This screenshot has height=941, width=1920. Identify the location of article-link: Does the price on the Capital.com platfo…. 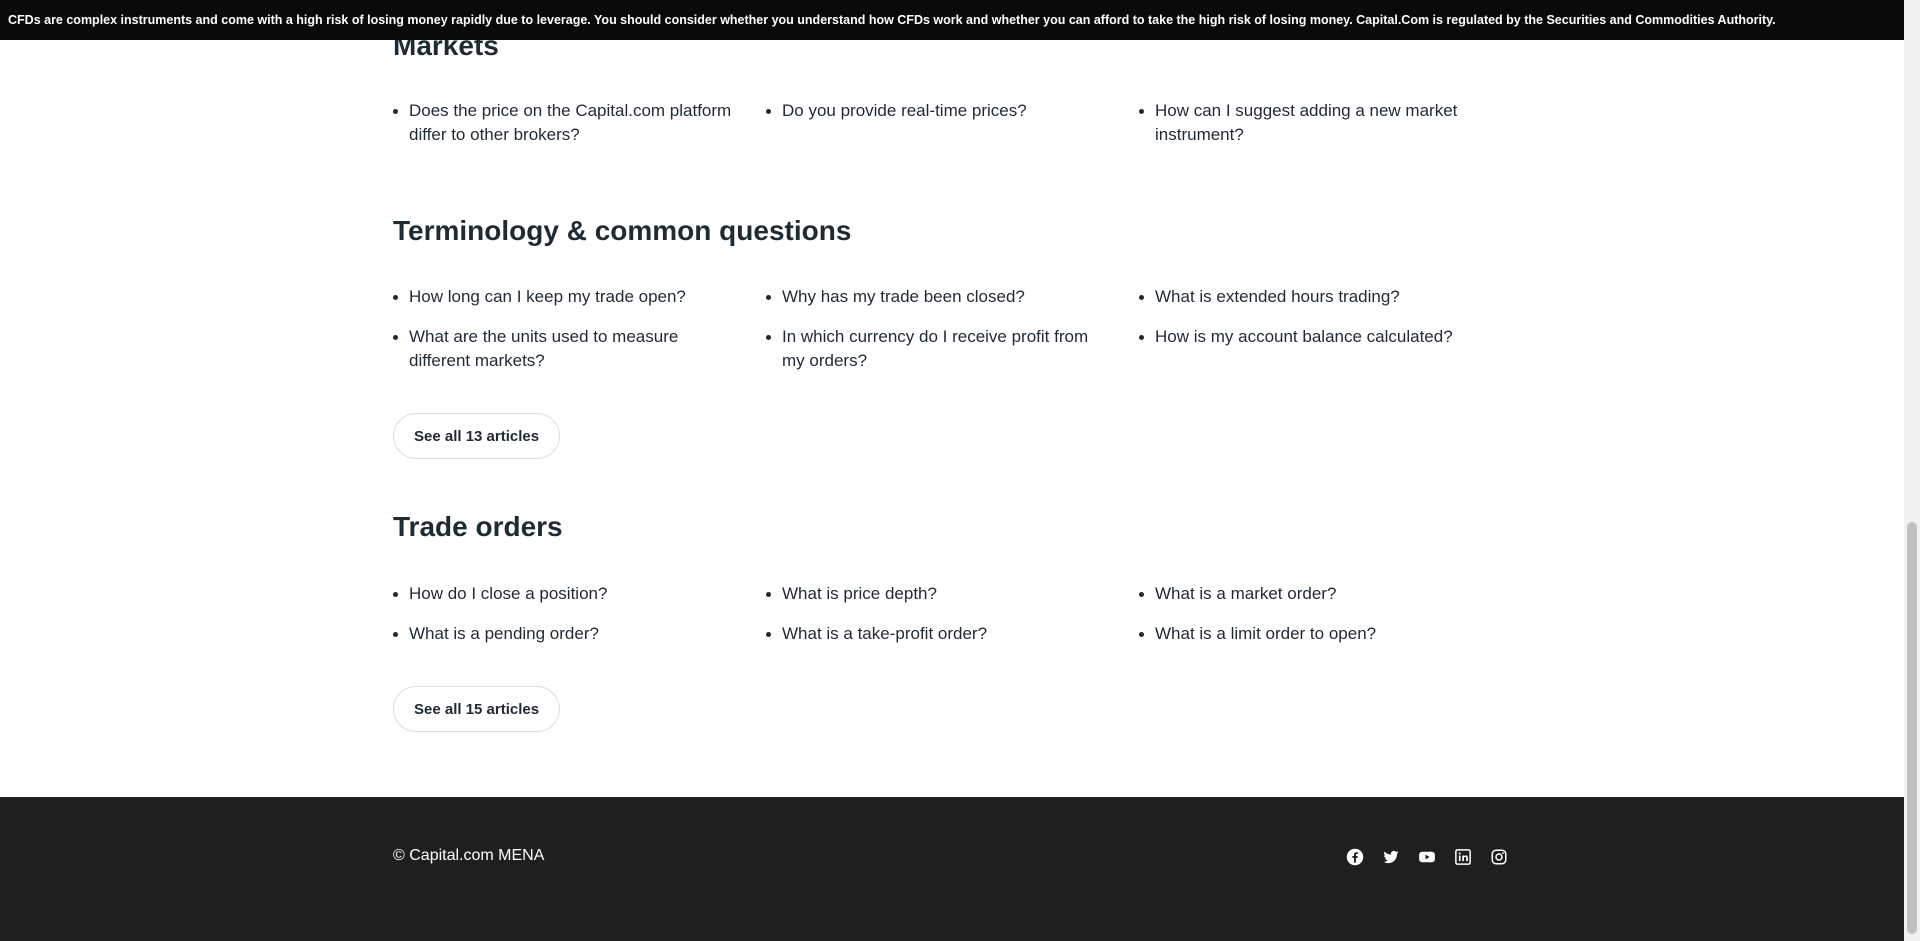
(570, 122).